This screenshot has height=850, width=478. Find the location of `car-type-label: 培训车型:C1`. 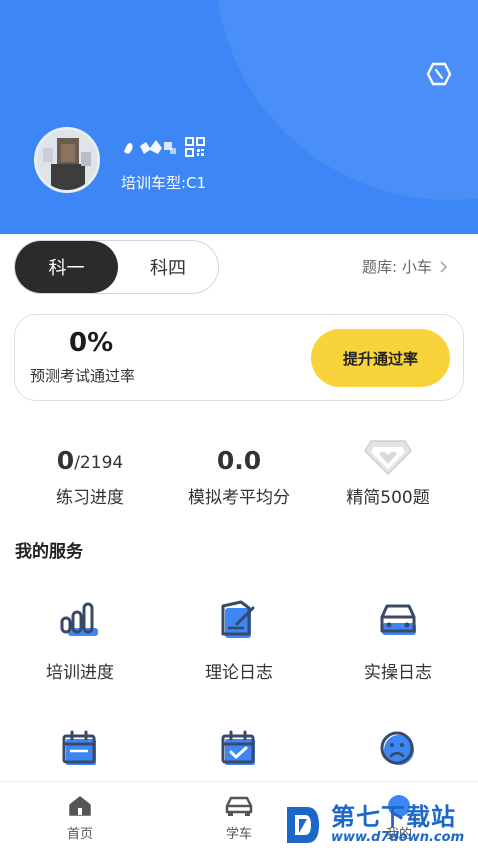

car-type-label: 培训车型:C1 is located at coordinates (164, 183).